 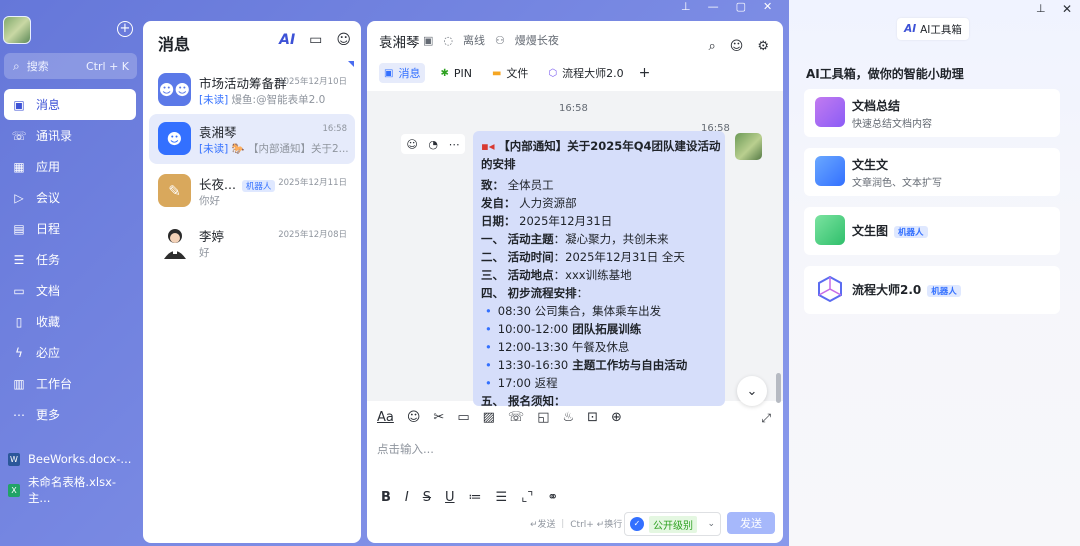 What do you see at coordinates (70, 66) in the screenshot?
I see `search-box: ⌕ 搜索 Ctrl + K` at bounding box center [70, 66].